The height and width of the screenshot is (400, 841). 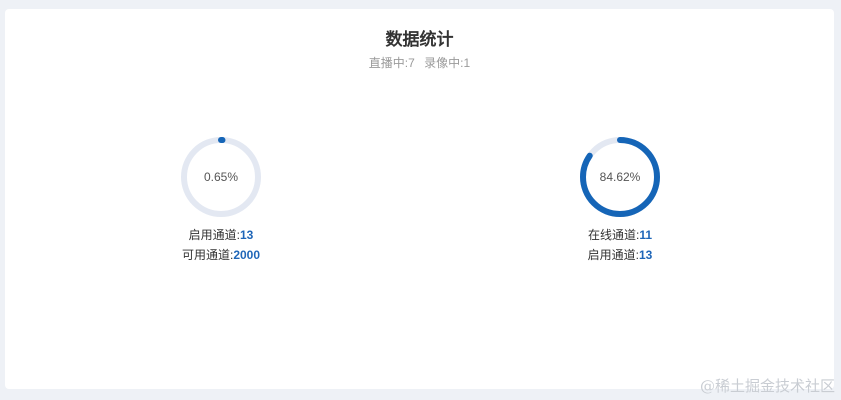 What do you see at coordinates (613, 235) in the screenshot?
I see `stat-label: 在线通道:` at bounding box center [613, 235].